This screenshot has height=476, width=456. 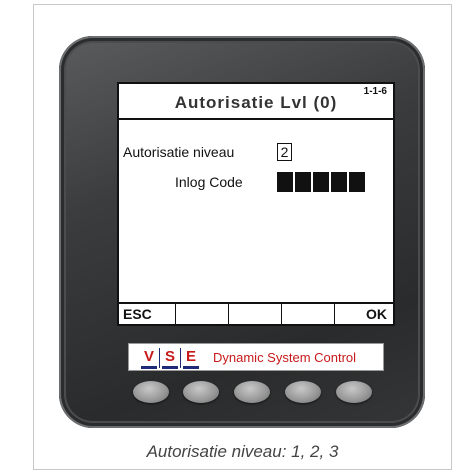 I want to click on softkey-bar: ESC OK, so click(x=256, y=313).